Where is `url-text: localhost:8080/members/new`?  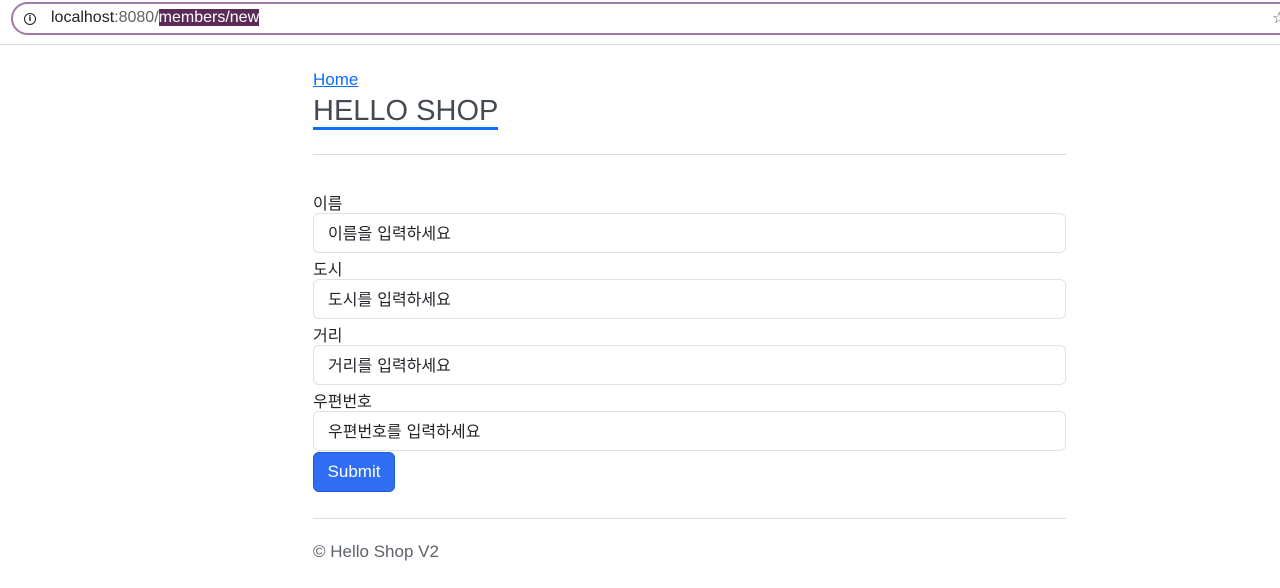
url-text: localhost:8080/members/new is located at coordinates (155, 18).